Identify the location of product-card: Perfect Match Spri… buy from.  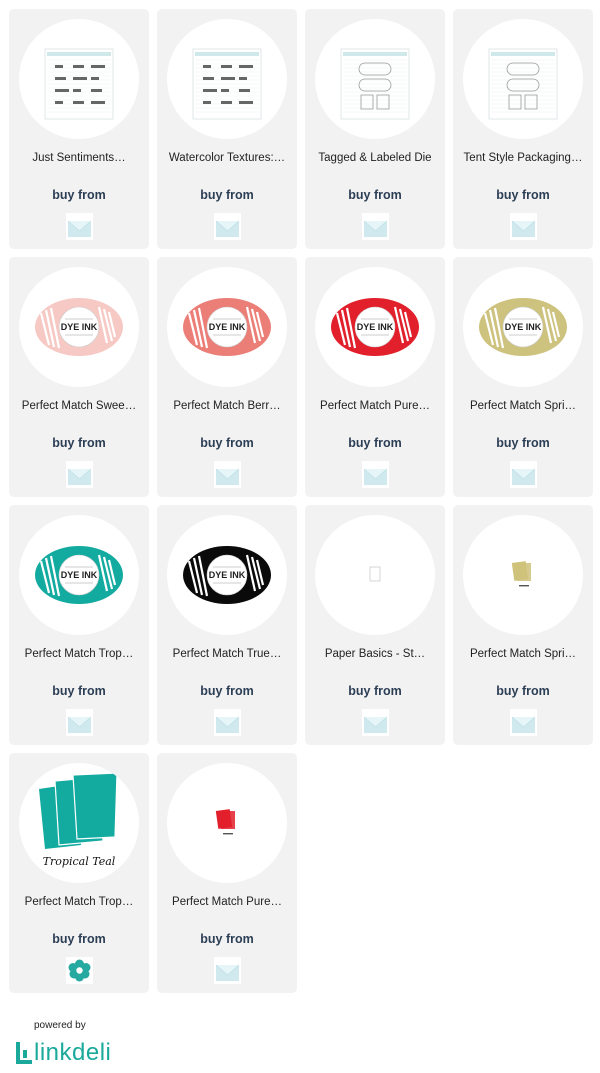
(523, 625).